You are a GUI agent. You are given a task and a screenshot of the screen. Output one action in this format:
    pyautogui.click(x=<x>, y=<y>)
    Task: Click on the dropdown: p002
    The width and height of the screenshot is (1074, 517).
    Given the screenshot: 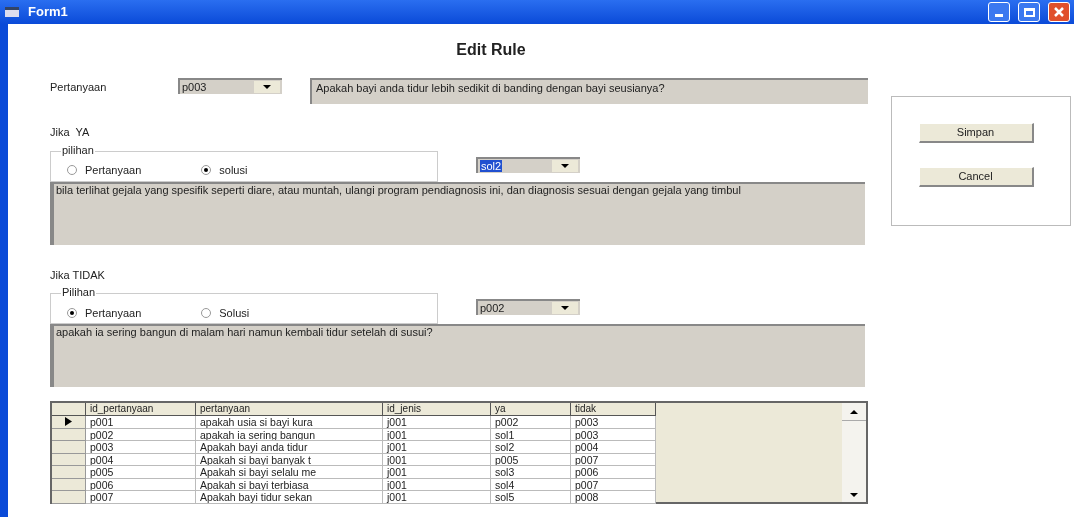 What is the action you would take?
    pyautogui.click(x=528, y=307)
    